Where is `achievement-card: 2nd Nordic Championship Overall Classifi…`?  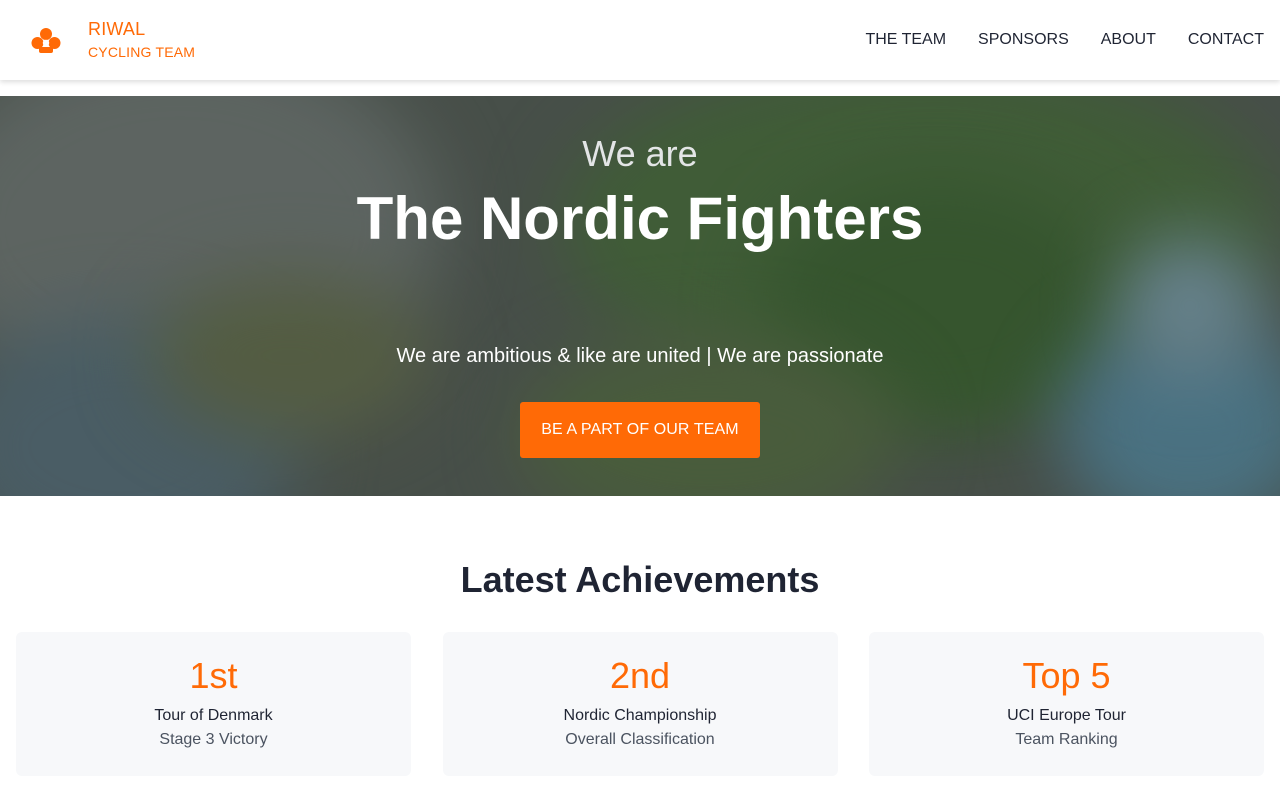
achievement-card: 2nd Nordic Championship Overall Classifi… is located at coordinates (640, 704).